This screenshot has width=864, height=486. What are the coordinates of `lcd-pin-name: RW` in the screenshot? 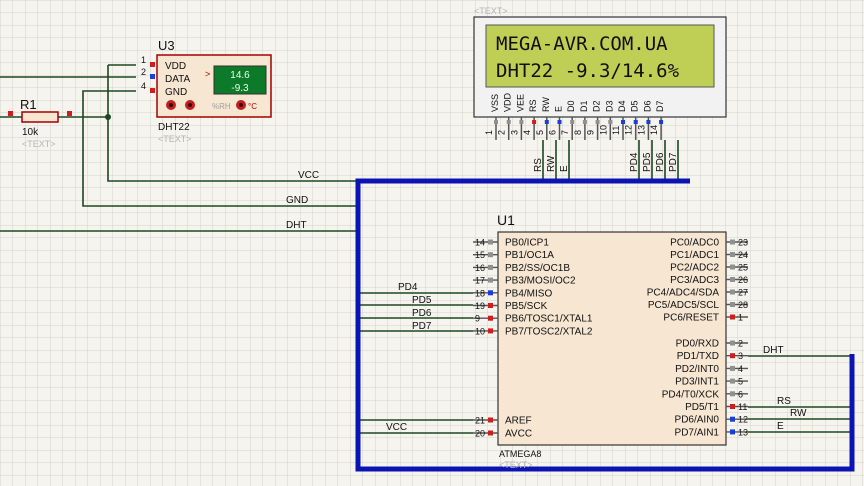 It's located at (546, 104).